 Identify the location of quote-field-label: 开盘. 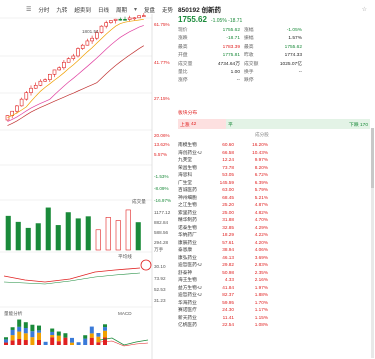
(183, 56).